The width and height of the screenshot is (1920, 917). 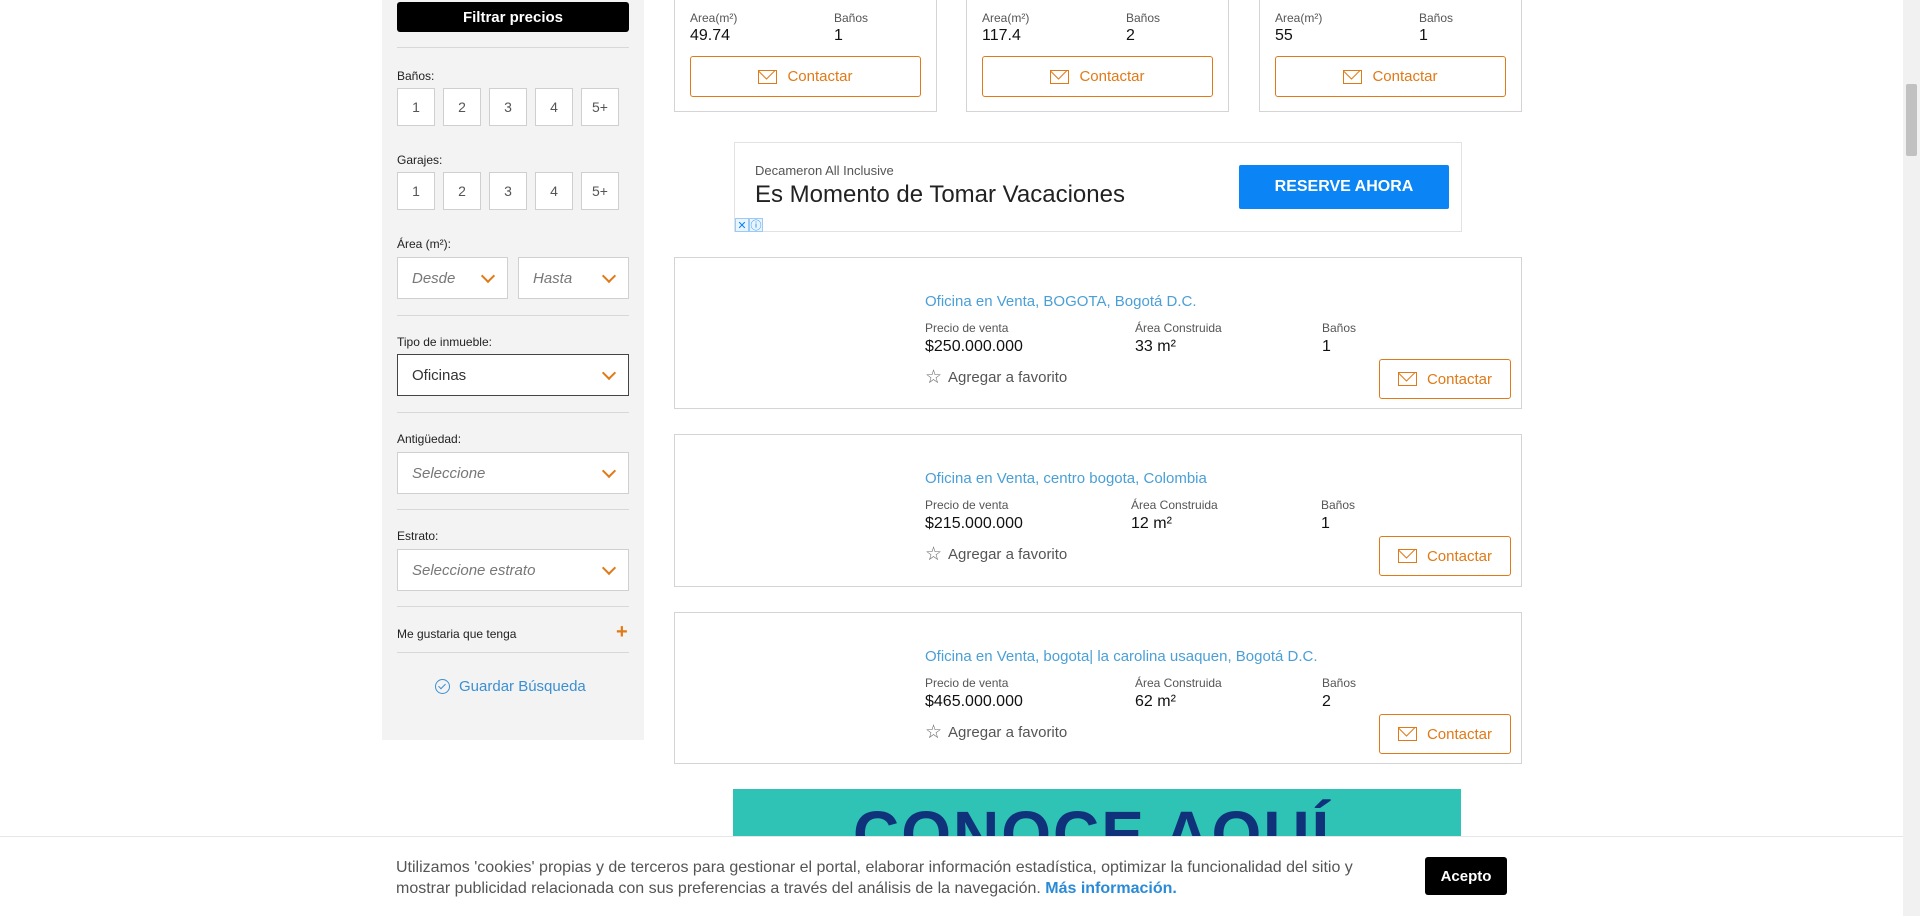 I want to click on garajes-option-5plus: 5+, so click(x=600, y=191).